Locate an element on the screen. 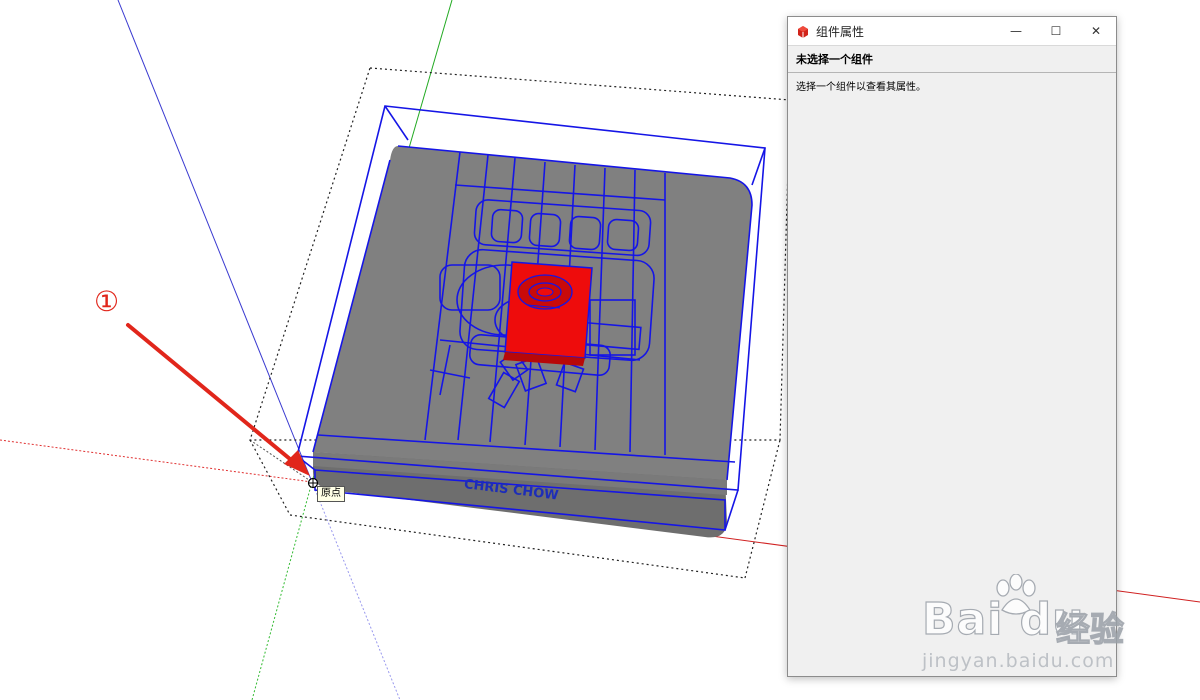 Image resolution: width=1200 pixels, height=700 pixels. dialog-title: 组件属性 is located at coordinates (840, 31).